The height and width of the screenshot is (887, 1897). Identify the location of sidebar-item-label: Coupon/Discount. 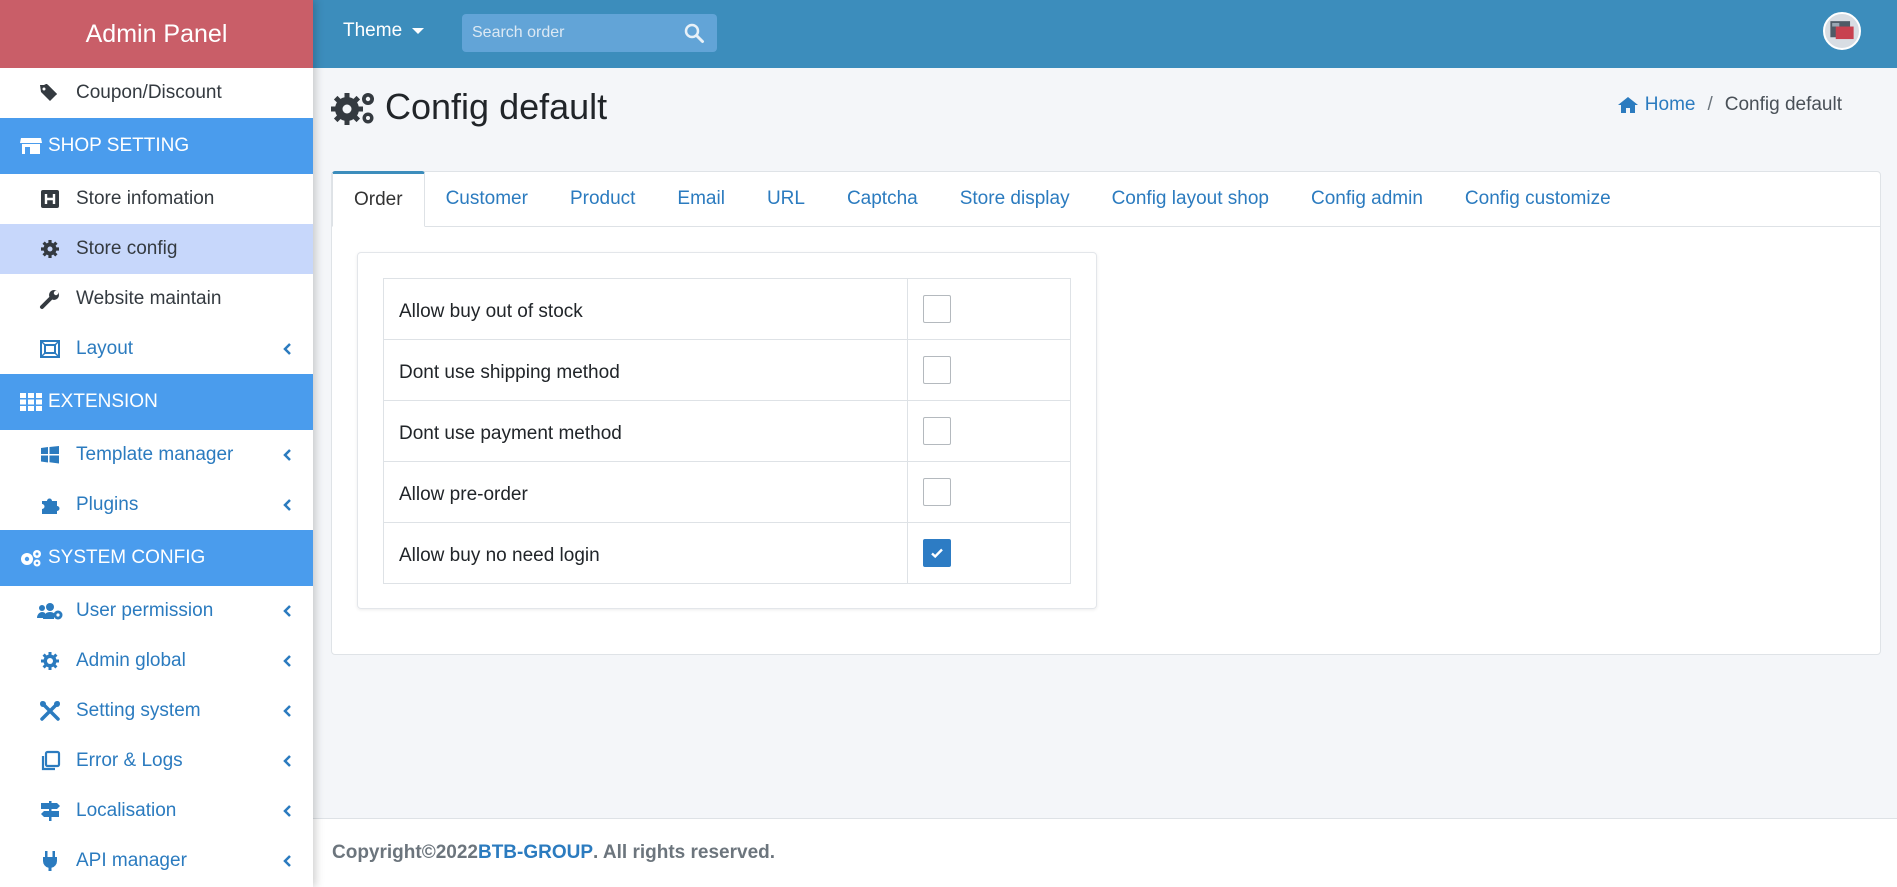
(149, 92).